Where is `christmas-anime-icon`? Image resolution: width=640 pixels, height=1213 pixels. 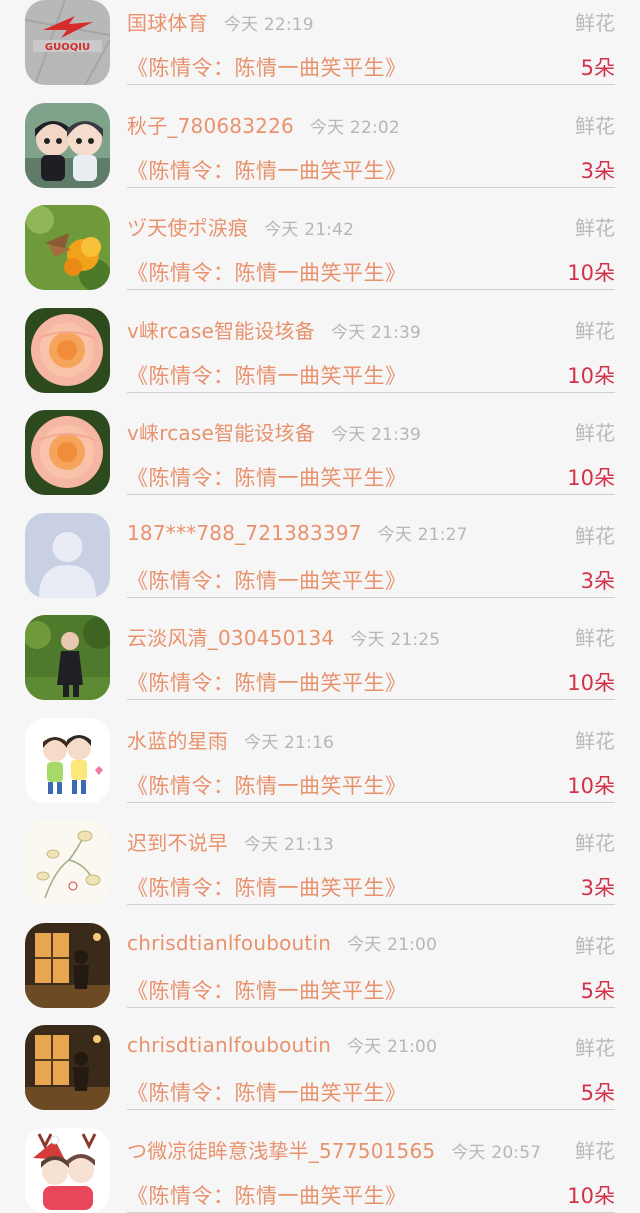 christmas-anime-icon is located at coordinates (67, 1170).